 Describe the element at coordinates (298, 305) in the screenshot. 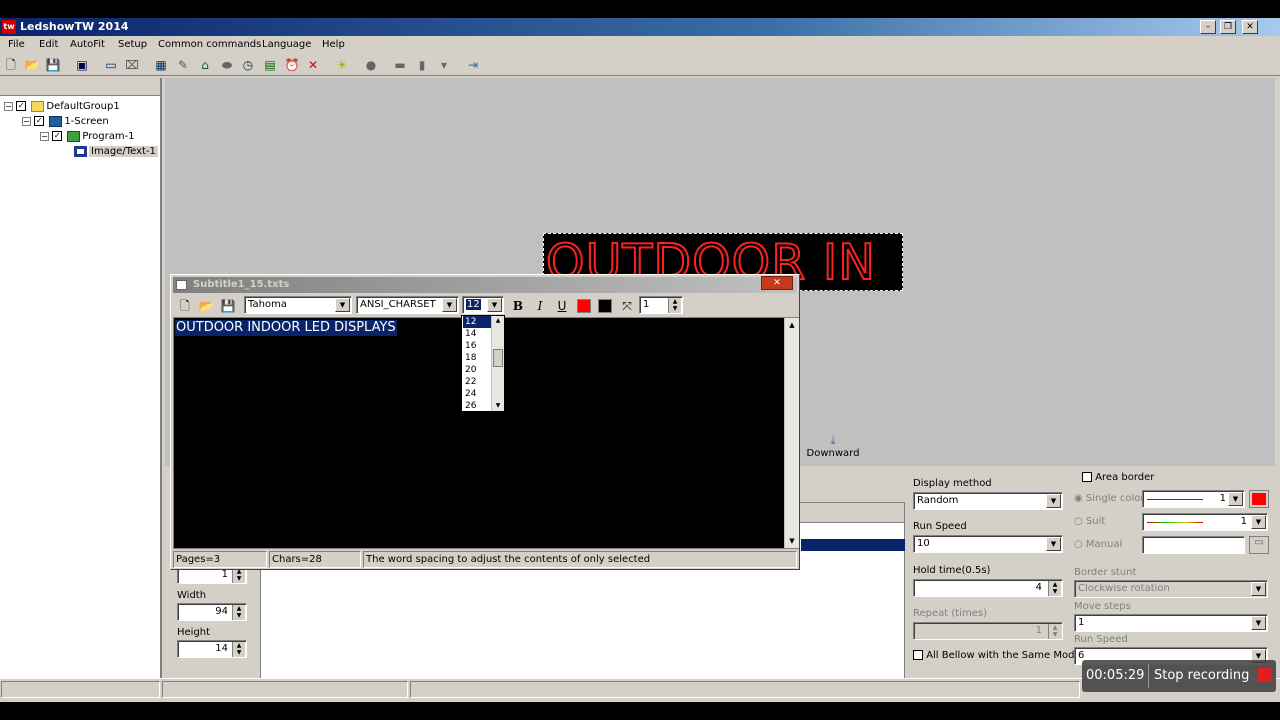

I see `font-name-select: Tahoma ▼` at that location.